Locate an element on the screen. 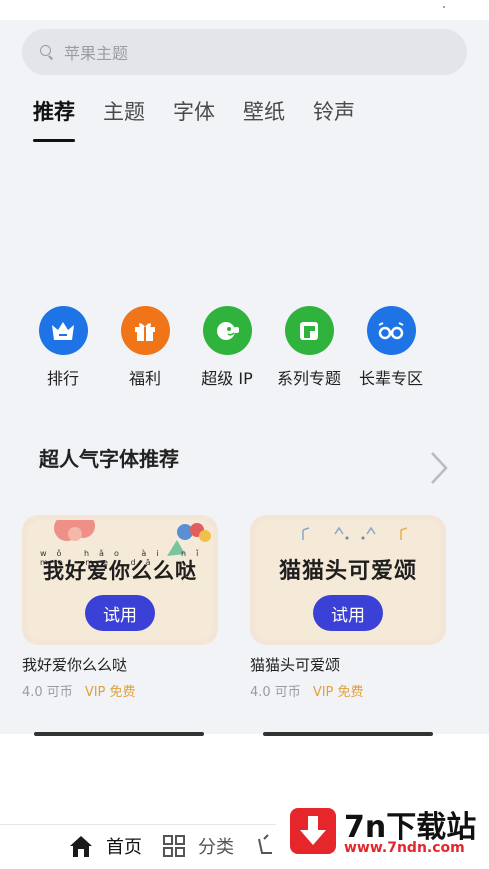  shortcut-label: 福利 is located at coordinates (144, 378).